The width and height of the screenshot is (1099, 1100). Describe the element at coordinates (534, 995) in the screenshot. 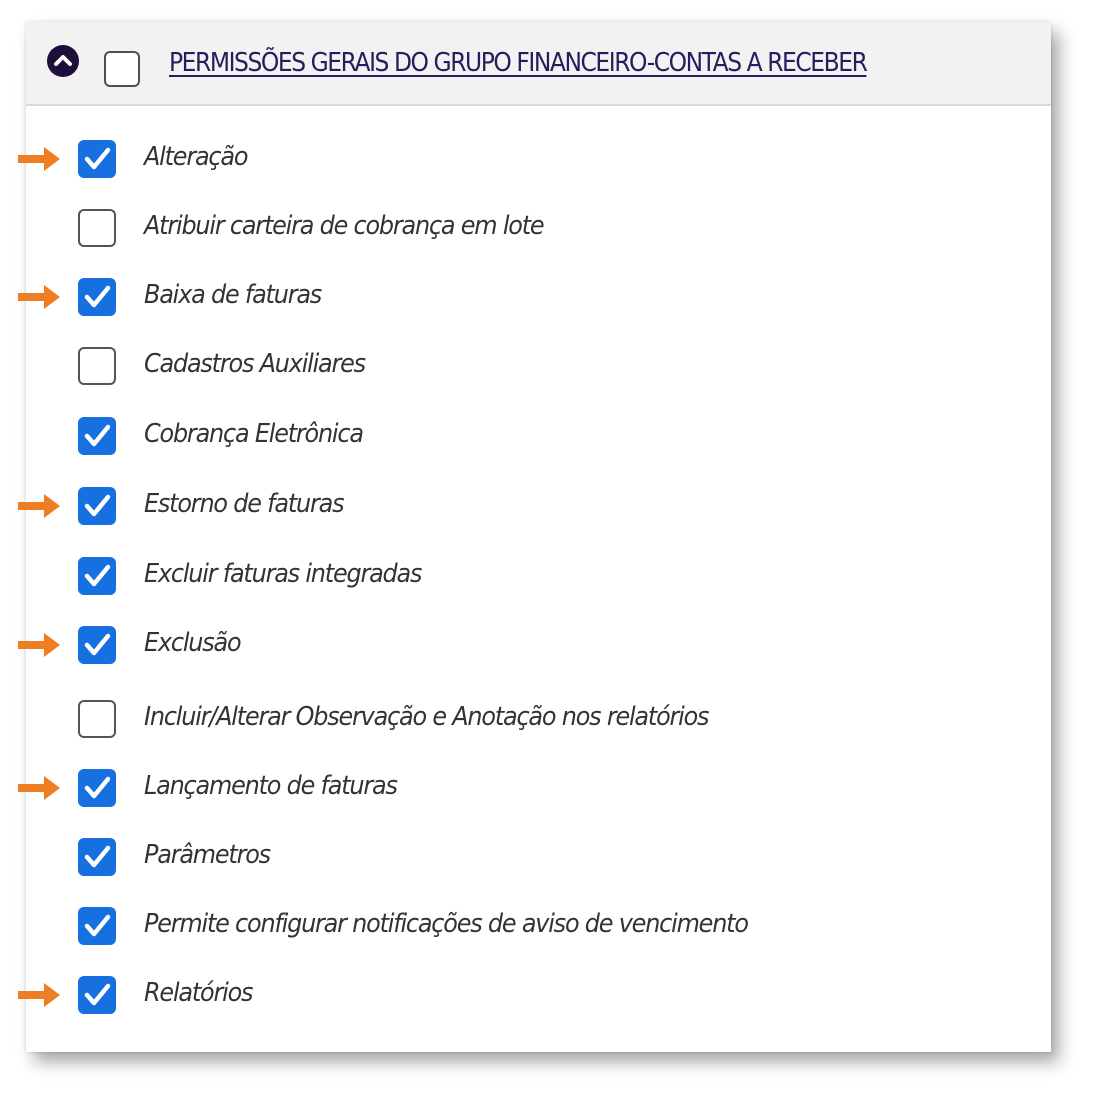

I see `permission-row: Relatórios` at that location.